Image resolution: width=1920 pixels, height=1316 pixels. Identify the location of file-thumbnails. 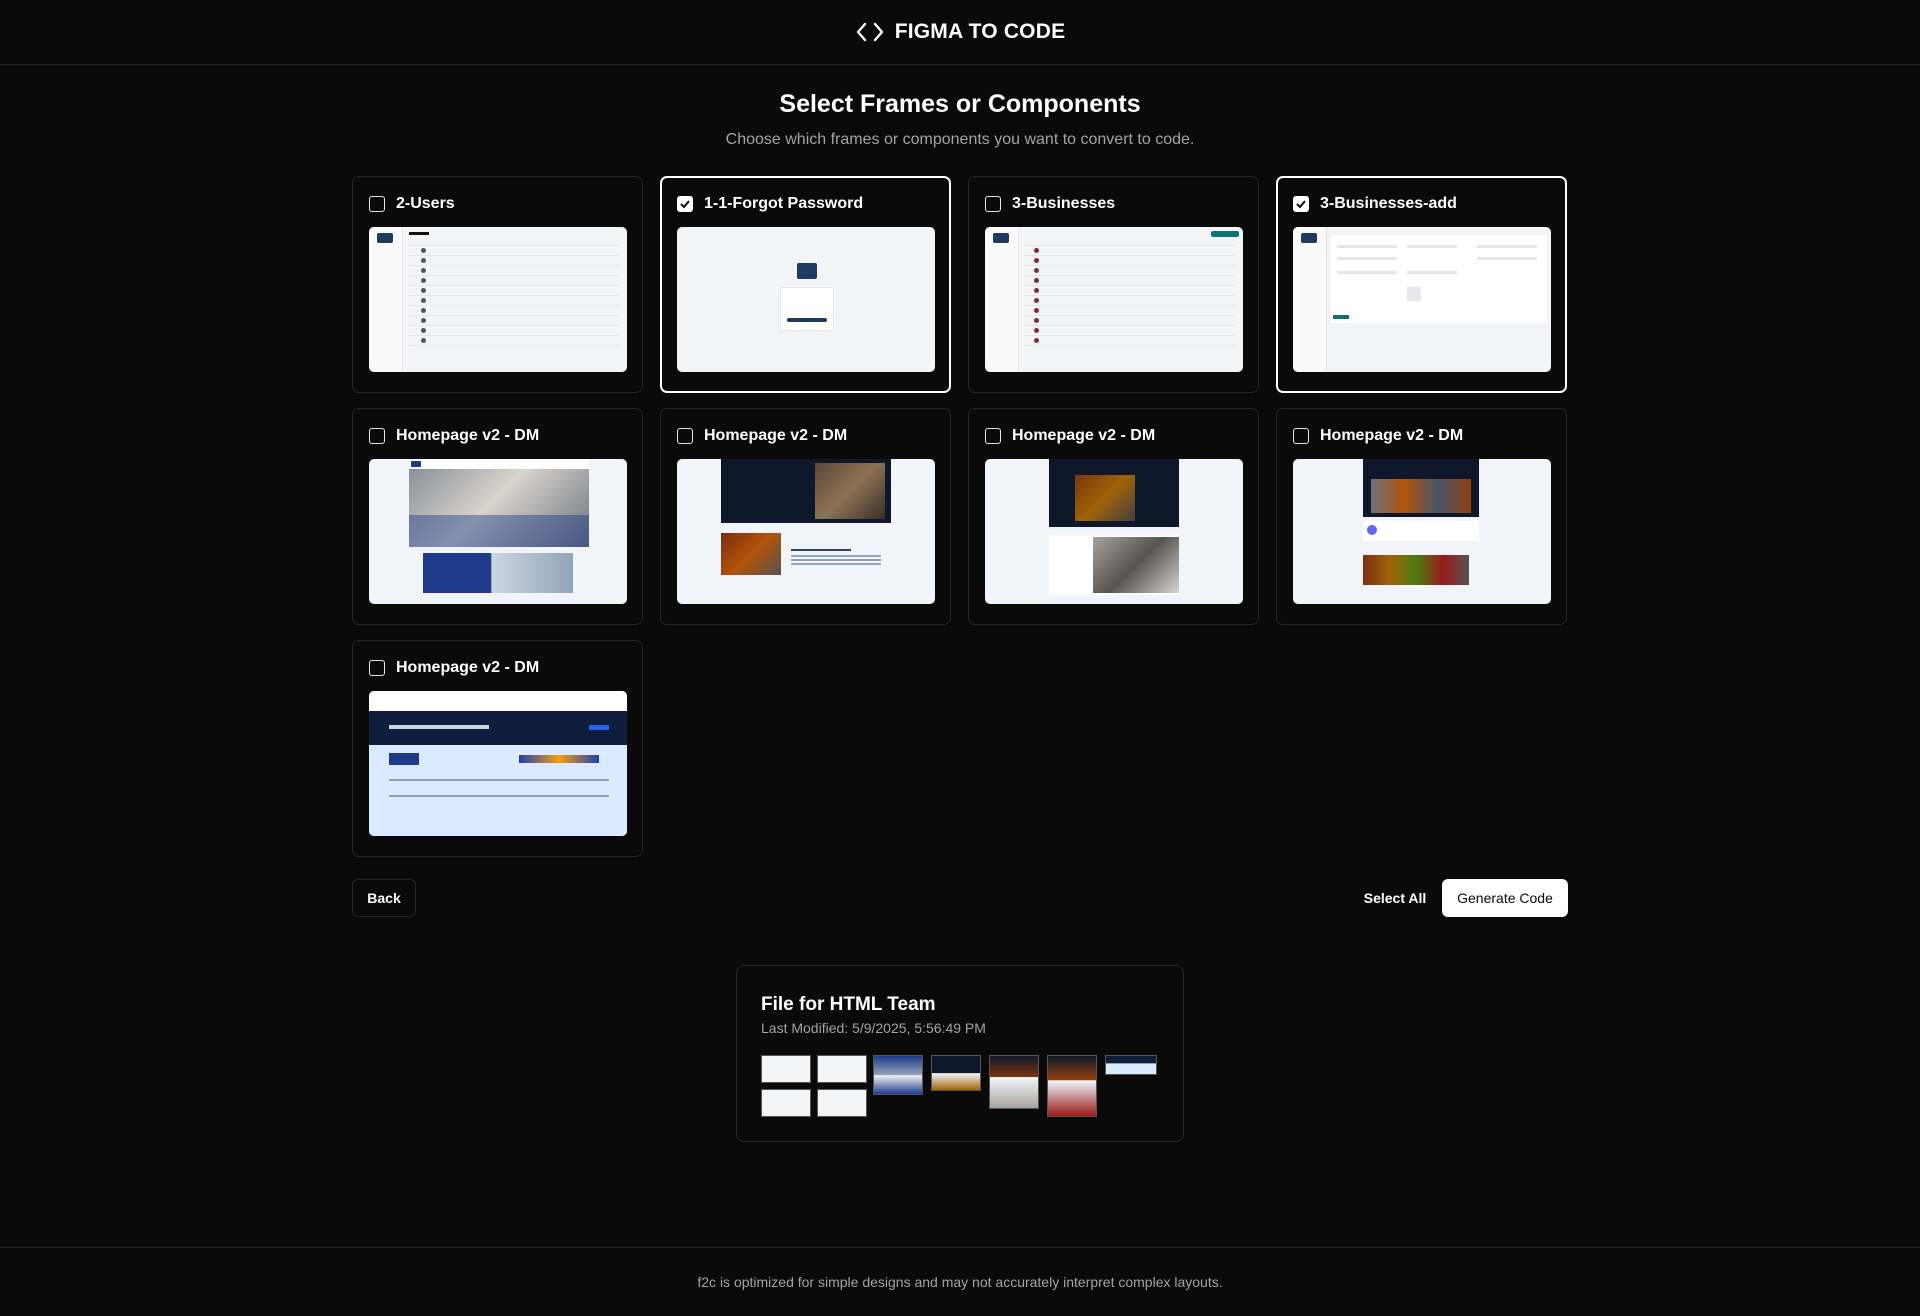
(961, 1088).